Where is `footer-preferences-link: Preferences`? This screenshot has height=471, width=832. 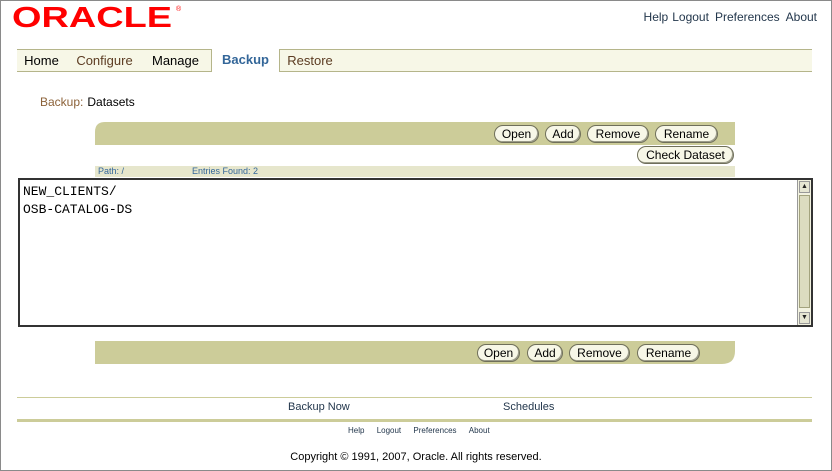
footer-preferences-link: Preferences is located at coordinates (434, 430).